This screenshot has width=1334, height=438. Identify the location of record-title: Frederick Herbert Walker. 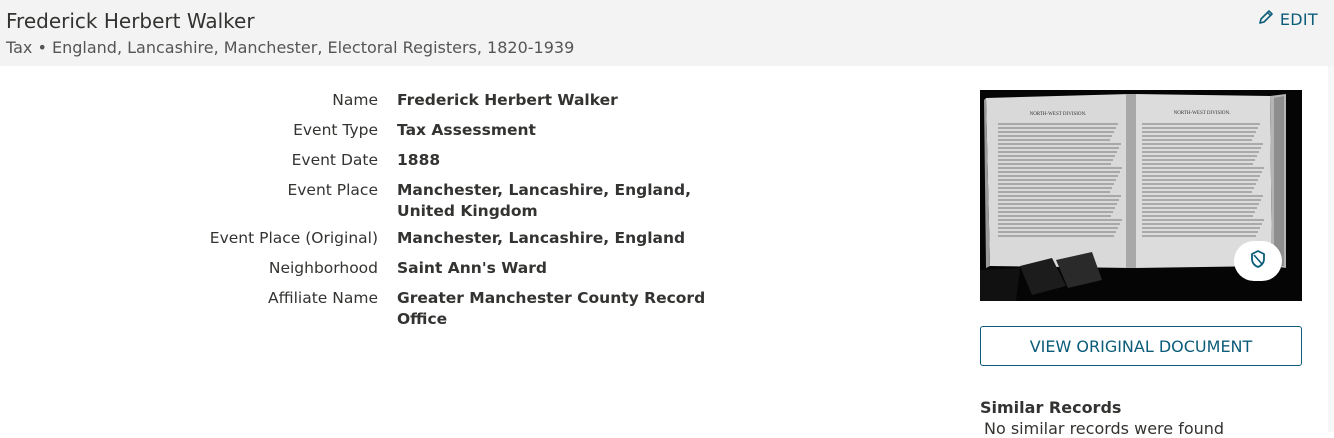
(130, 21).